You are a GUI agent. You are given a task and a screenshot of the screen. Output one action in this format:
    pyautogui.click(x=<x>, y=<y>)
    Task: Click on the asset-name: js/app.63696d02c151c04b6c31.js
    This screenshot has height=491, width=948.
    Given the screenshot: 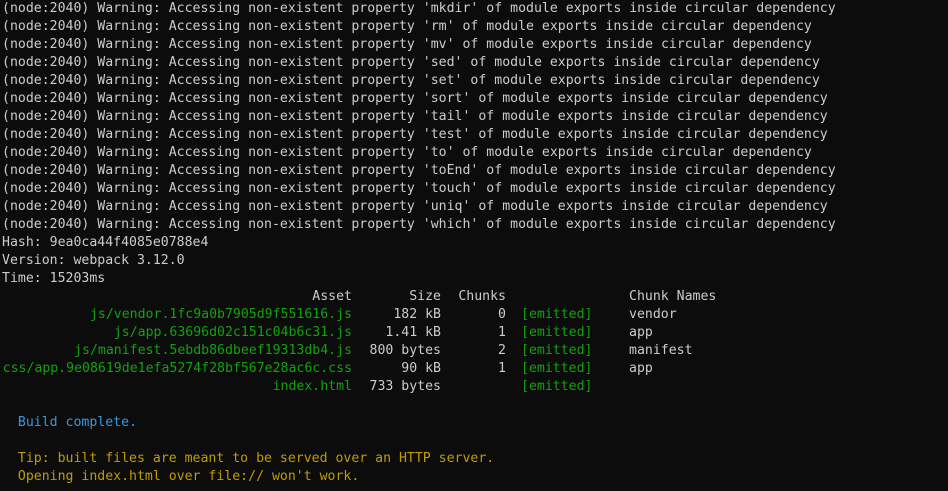 What is the action you would take?
    pyautogui.click(x=232, y=332)
    